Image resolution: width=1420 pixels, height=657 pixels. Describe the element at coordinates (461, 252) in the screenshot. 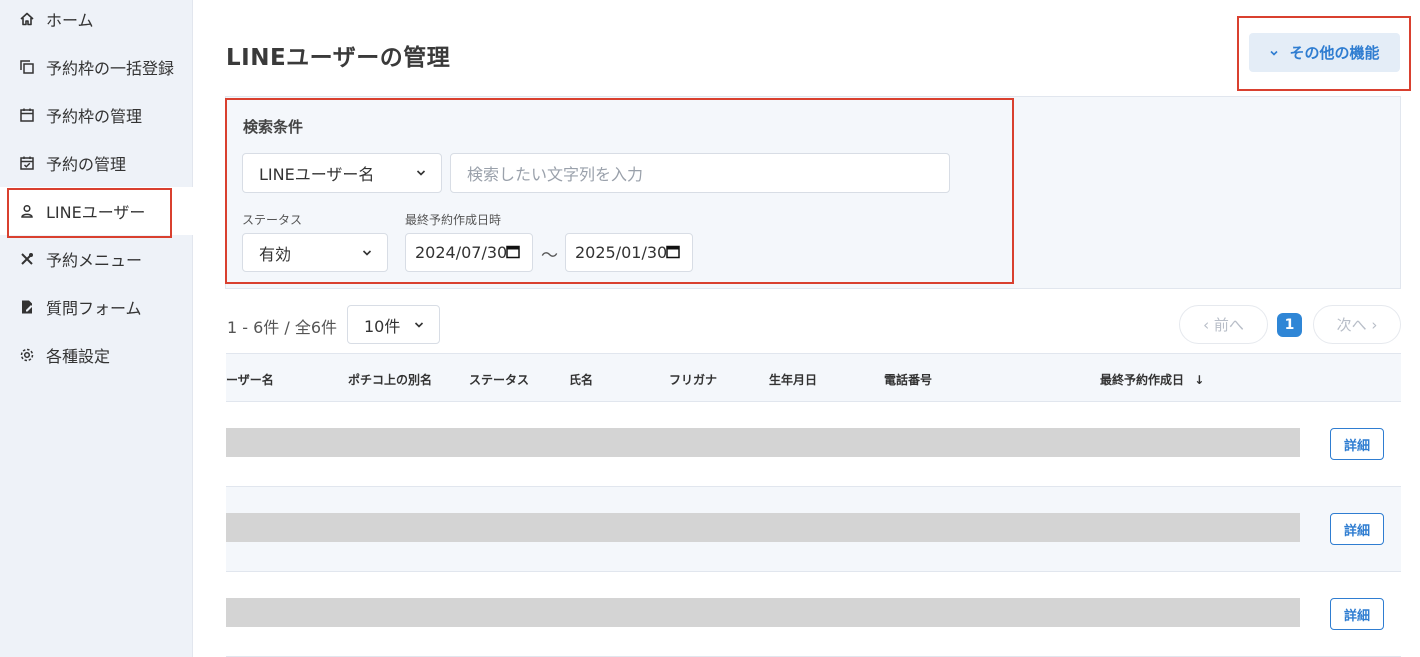

I see `date-from-value: 2024/07/30` at that location.